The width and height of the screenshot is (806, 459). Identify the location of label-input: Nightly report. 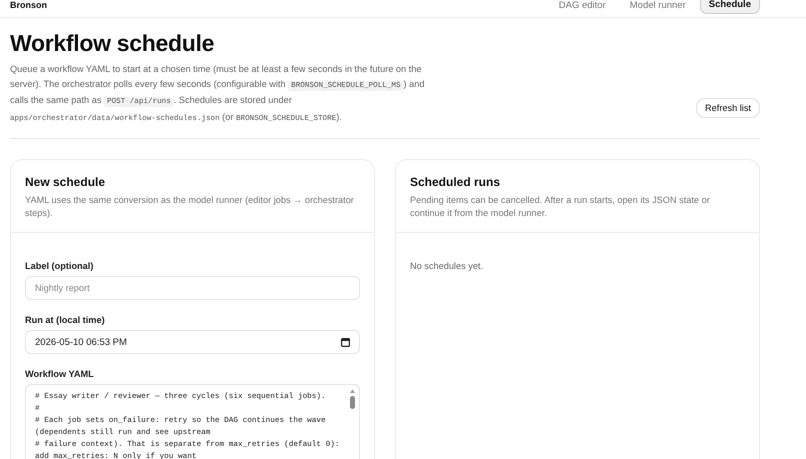
(192, 288).